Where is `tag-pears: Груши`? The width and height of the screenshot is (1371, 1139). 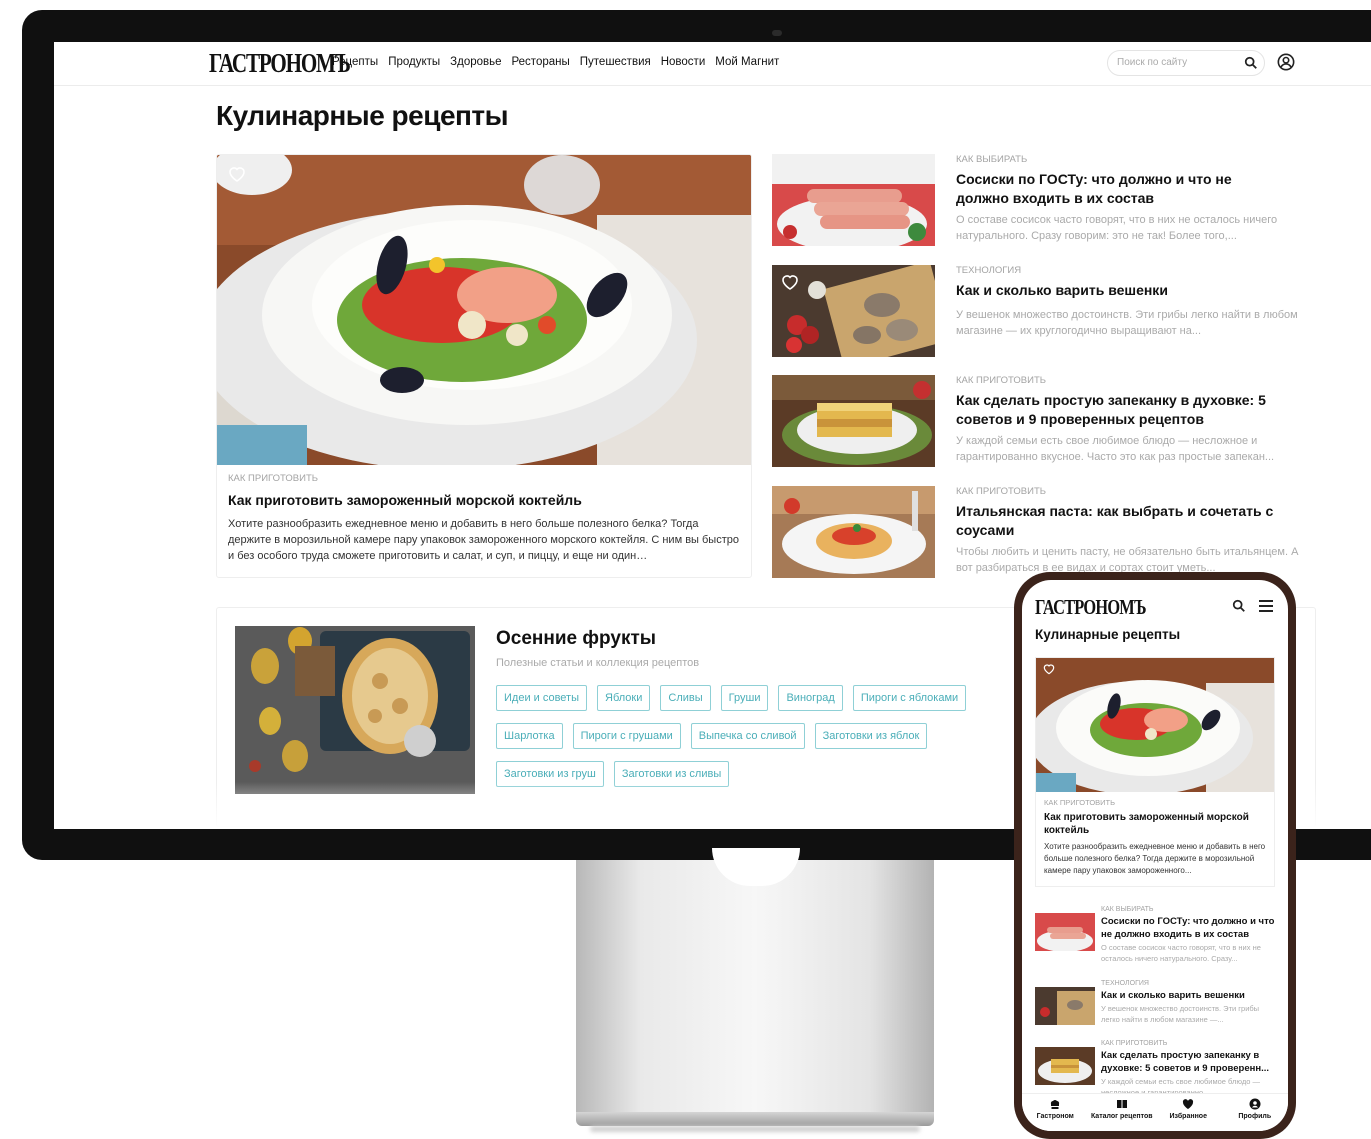 tag-pears: Груши is located at coordinates (744, 698).